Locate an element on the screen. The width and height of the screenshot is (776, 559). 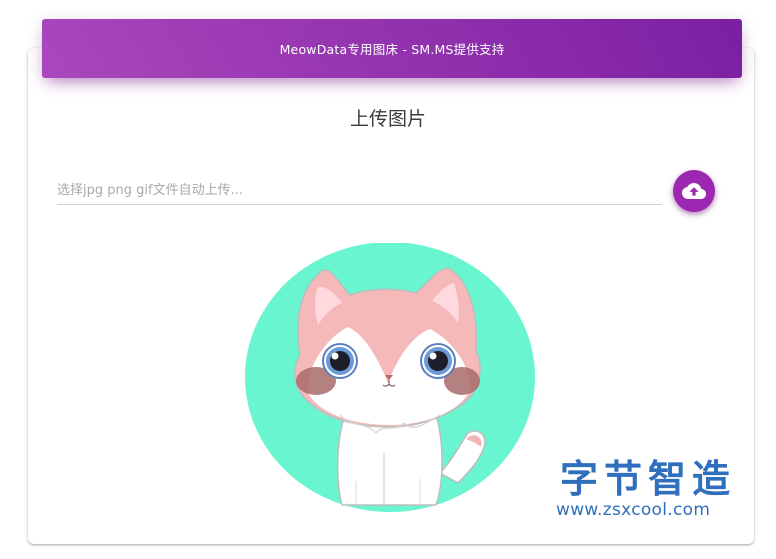
file-input is located at coordinates (359, 190).